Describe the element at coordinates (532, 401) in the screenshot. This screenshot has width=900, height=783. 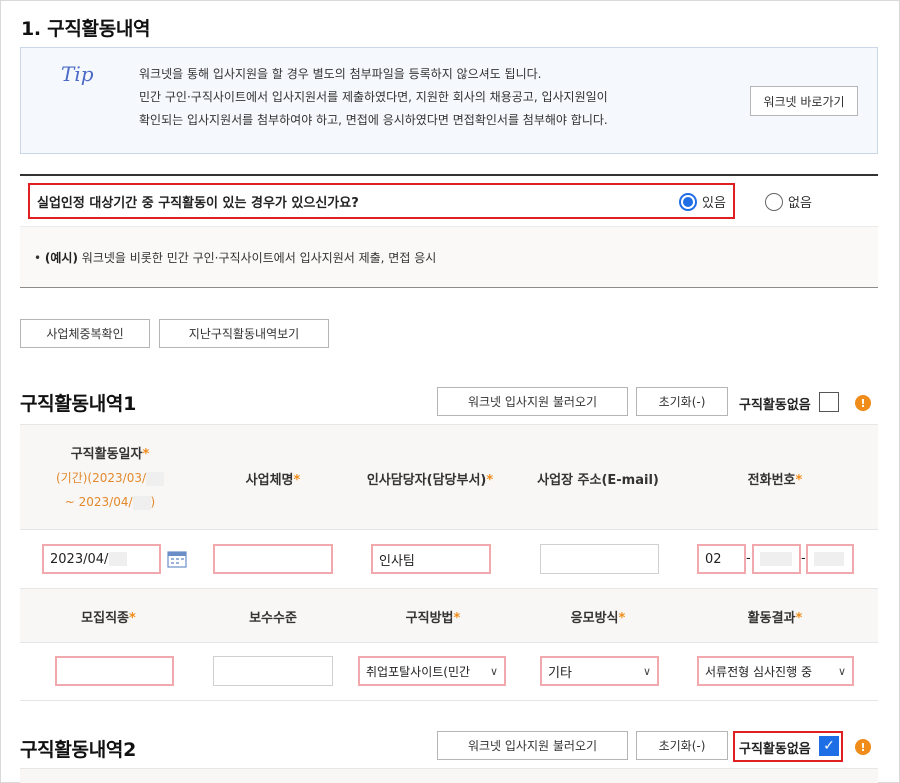
I see `activity1-load-button: 워크넷 입사지원 불러오기` at that location.